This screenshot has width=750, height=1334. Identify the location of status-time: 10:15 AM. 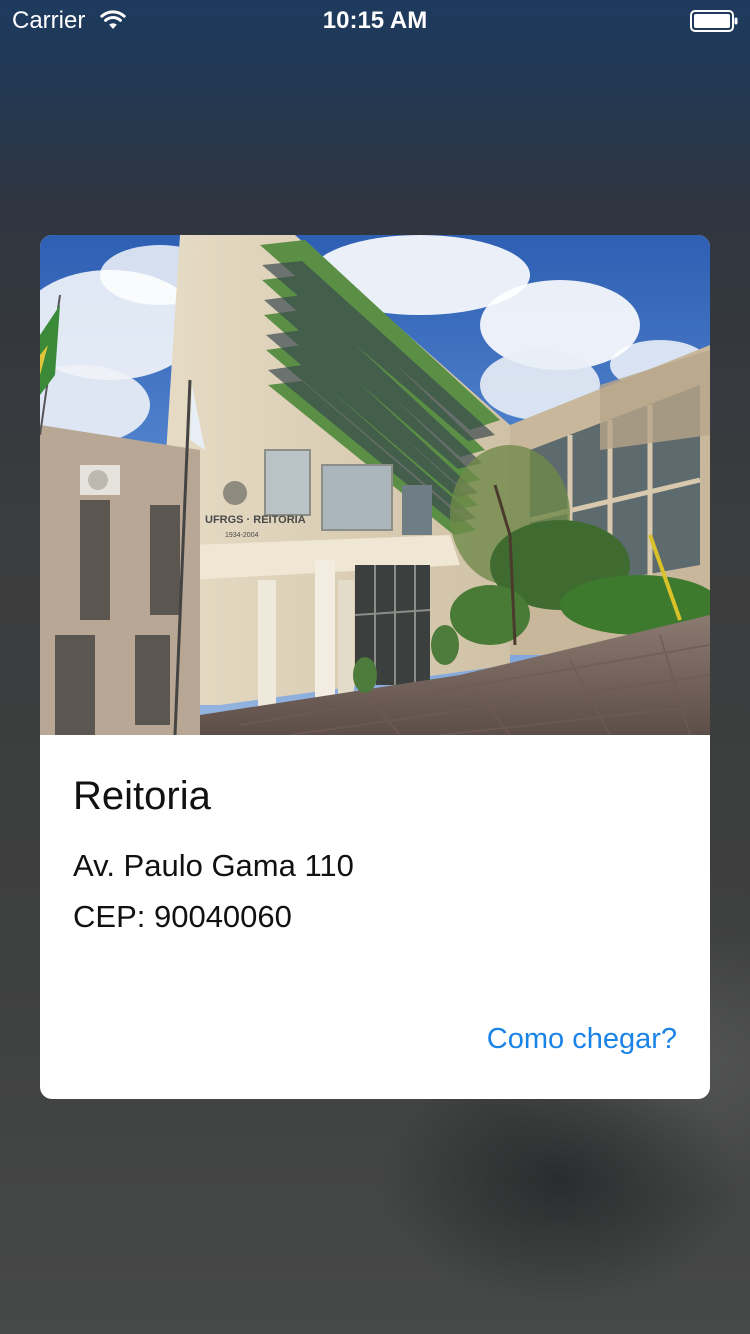
(375, 20).